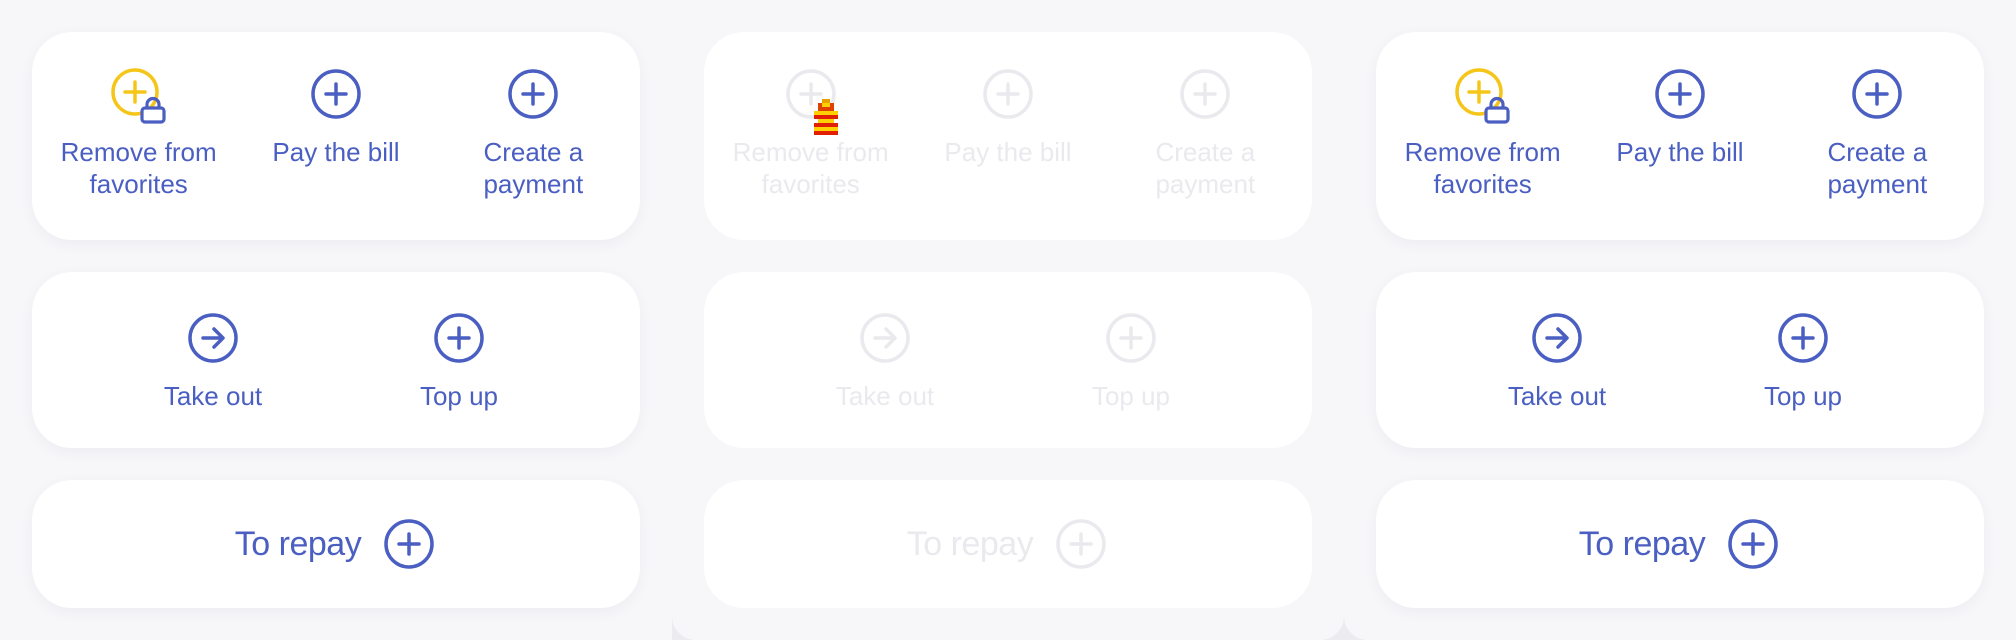 This screenshot has height=640, width=2016. Describe the element at coordinates (826, 117) in the screenshot. I see `pixel-figure-icon` at that location.